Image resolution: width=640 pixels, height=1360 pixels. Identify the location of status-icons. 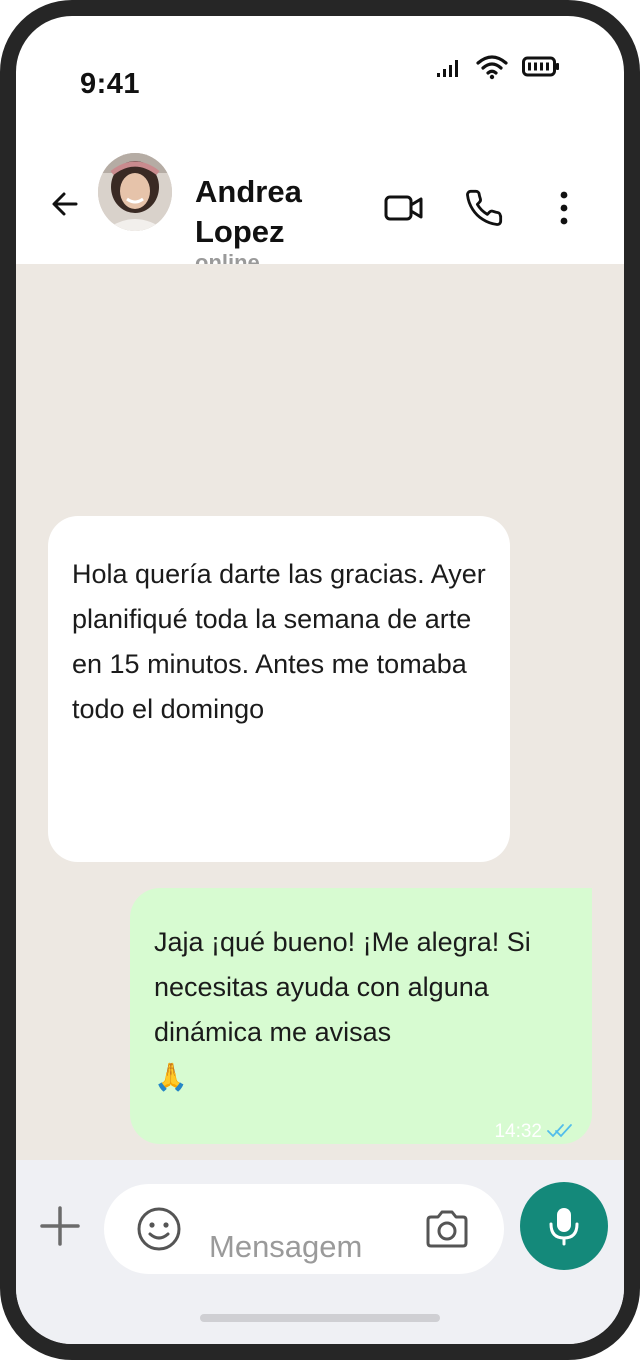
(498, 67).